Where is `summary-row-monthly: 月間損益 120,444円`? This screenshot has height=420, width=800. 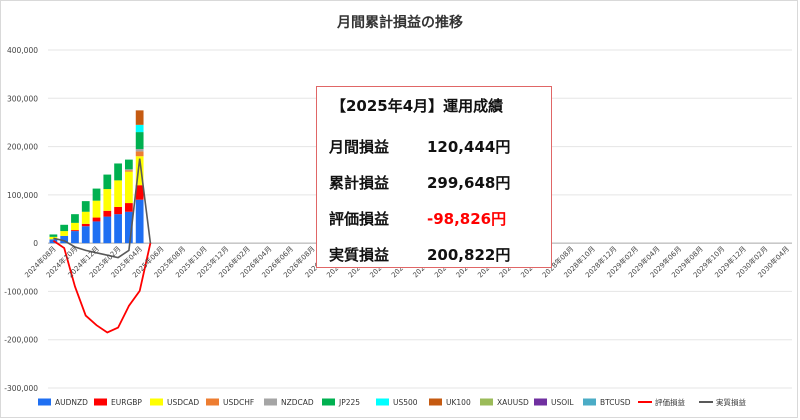 summary-row-monthly: 月間損益 120,444円 is located at coordinates (435, 146).